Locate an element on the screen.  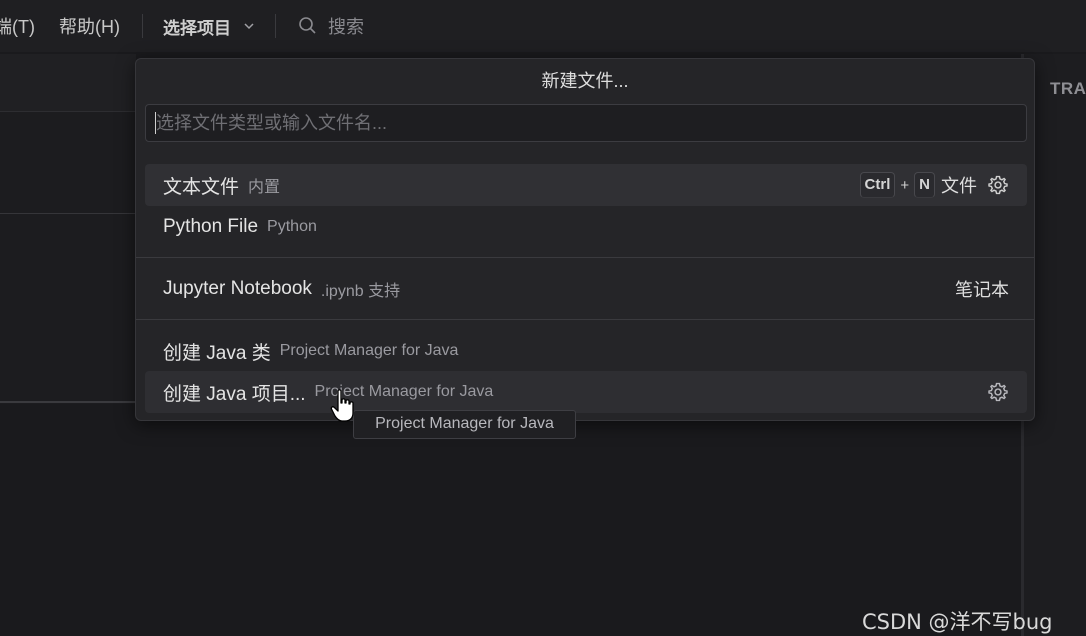
item-description: Python is located at coordinates (292, 226).